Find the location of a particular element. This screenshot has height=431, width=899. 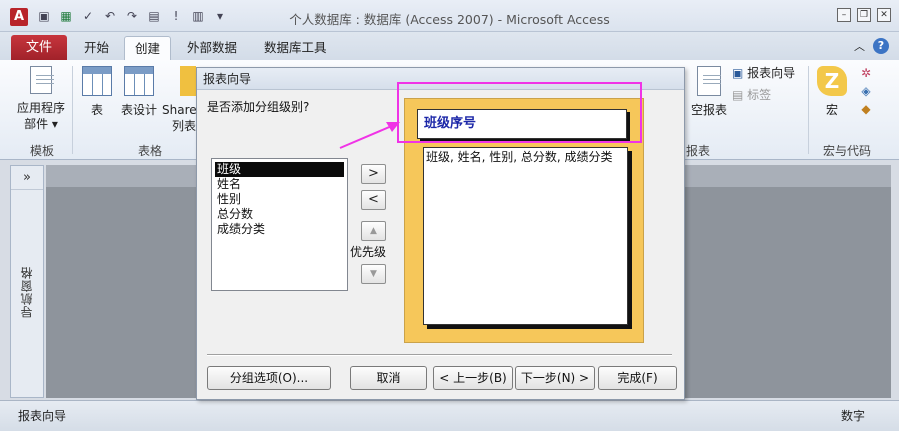

report-wizard-label: 报表向导 is located at coordinates (771, 73).